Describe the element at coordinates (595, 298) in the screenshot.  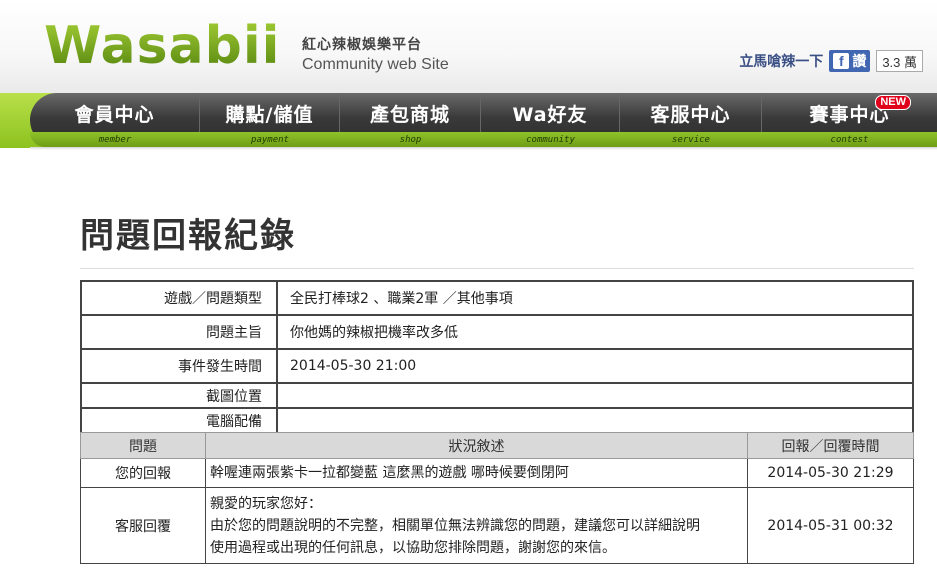
I see `info-value: 全民打棒球2 、職業2軍 ／其他事項` at that location.